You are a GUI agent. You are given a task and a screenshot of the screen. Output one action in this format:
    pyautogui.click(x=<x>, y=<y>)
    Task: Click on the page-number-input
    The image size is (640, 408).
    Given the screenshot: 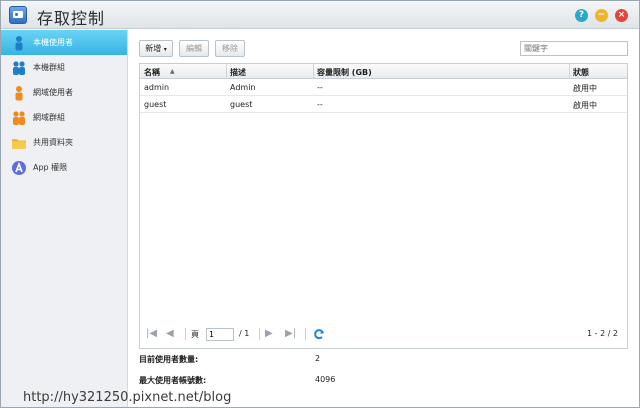 What is the action you would take?
    pyautogui.click(x=220, y=334)
    